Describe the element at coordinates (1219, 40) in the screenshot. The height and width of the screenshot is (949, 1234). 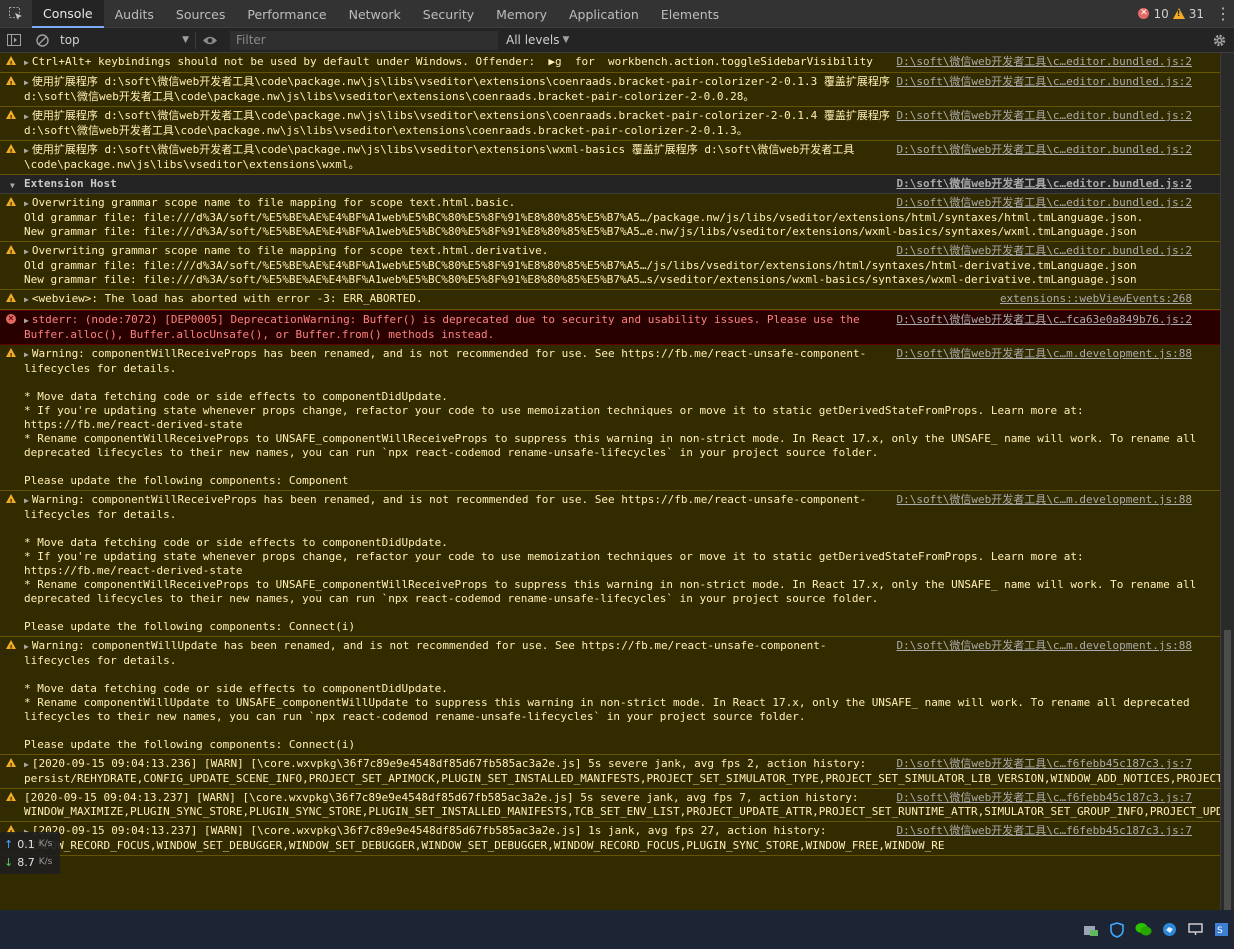
I see `console-settings-gear-icon` at that location.